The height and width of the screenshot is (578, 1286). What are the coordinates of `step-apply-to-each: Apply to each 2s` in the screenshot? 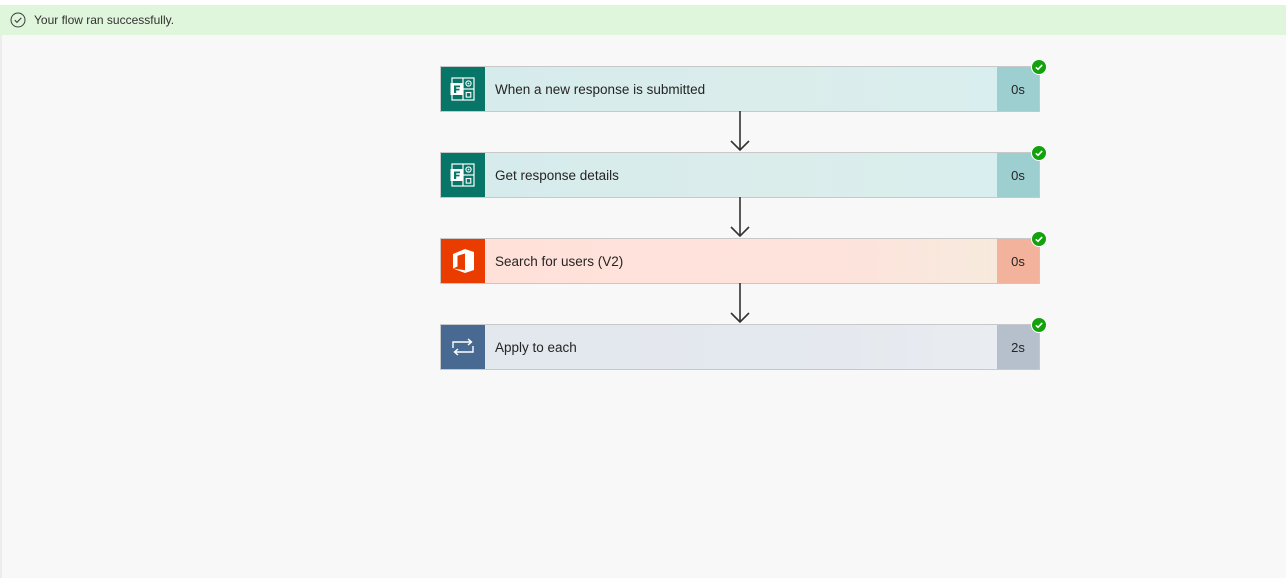 It's located at (743, 343).